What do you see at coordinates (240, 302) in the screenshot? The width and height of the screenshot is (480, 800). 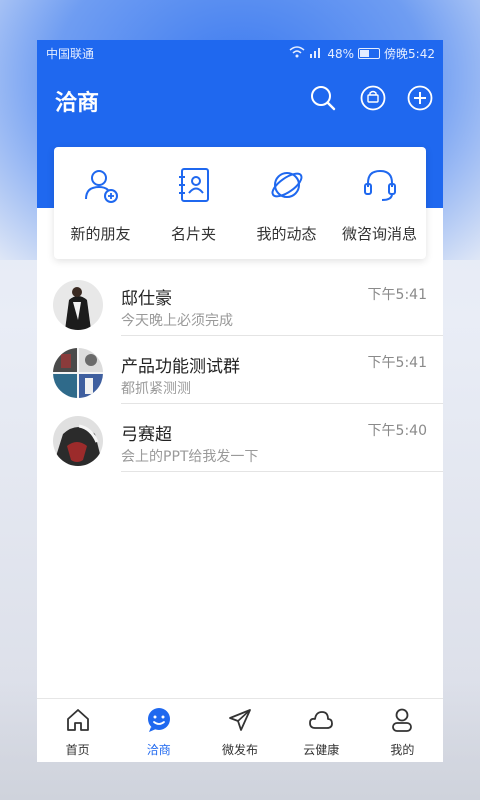 I see `chat-row: 邸仕豪 下午5:41 今天晚上必须完成` at bounding box center [240, 302].